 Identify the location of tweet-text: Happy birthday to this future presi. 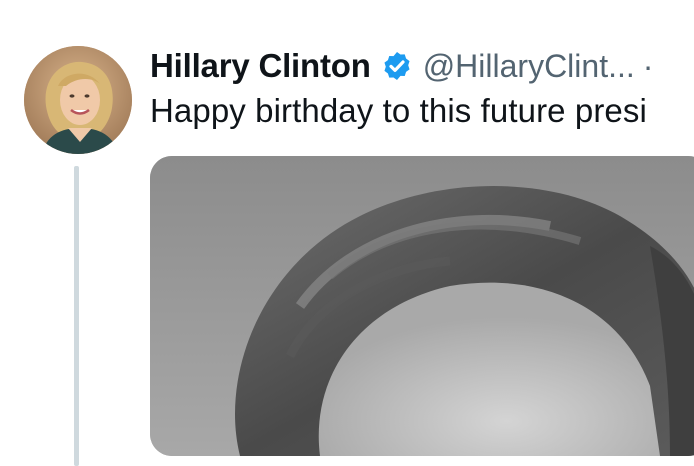
(398, 110).